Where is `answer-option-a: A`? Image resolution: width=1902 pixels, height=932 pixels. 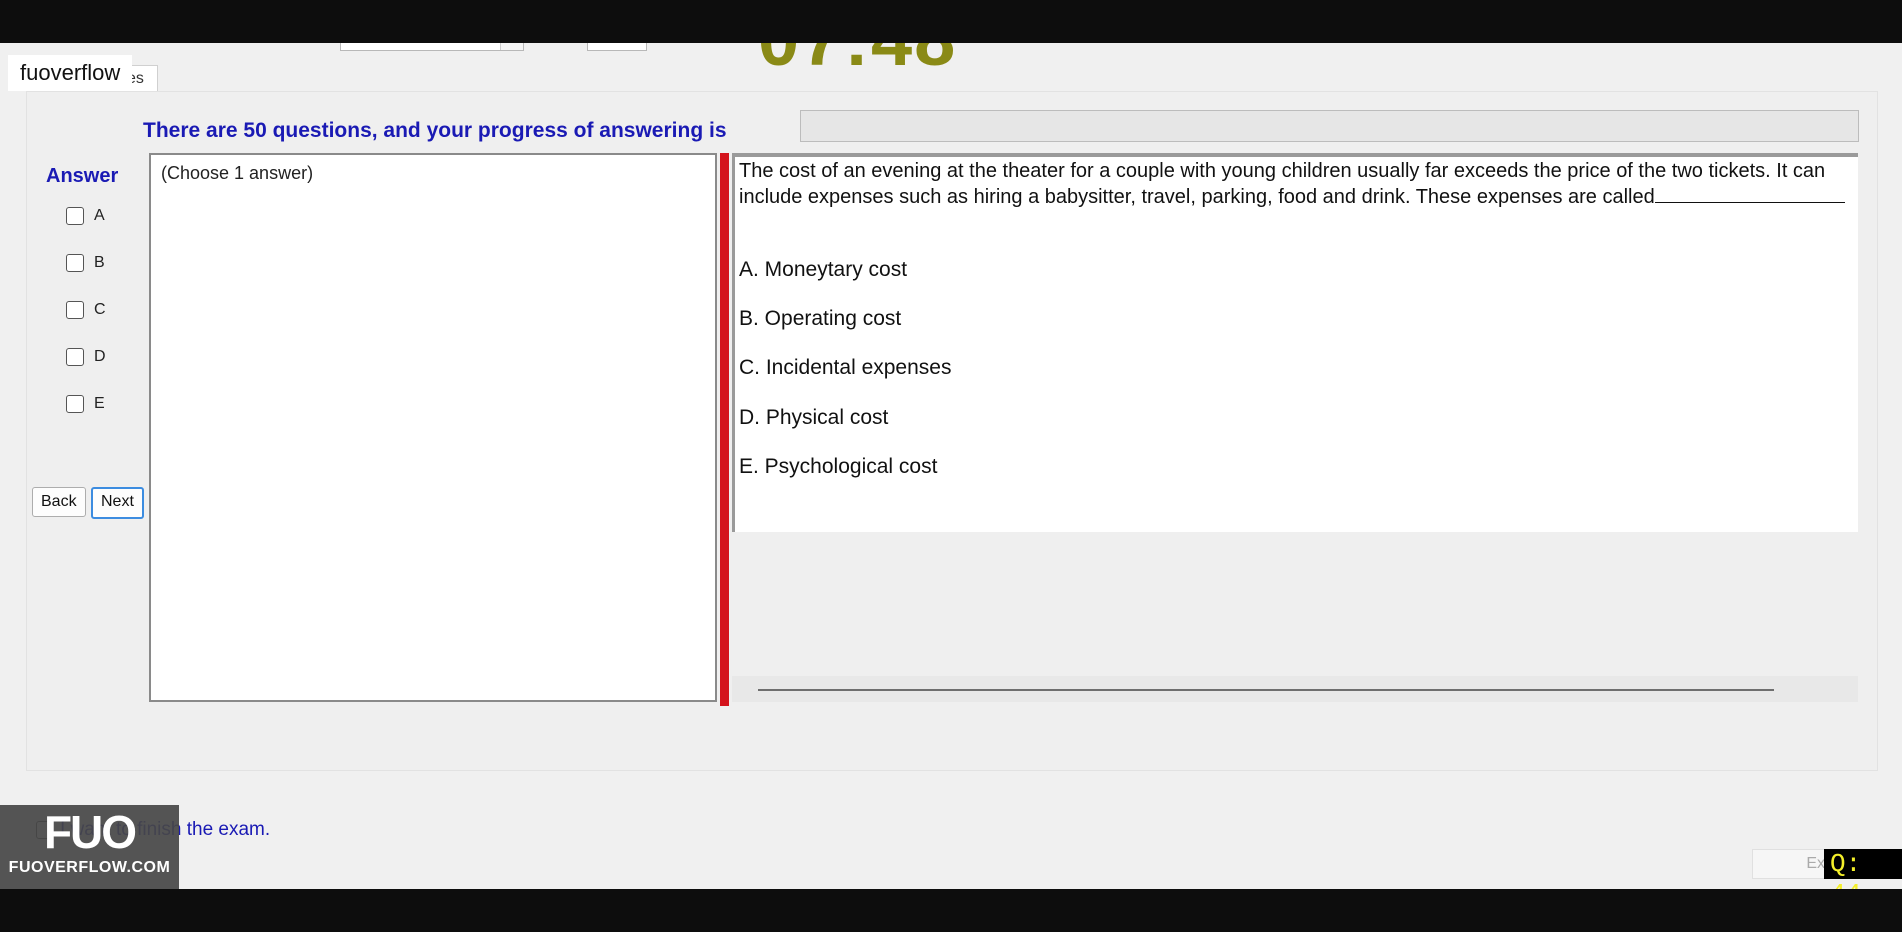
answer-option-a: A is located at coordinates (85, 216).